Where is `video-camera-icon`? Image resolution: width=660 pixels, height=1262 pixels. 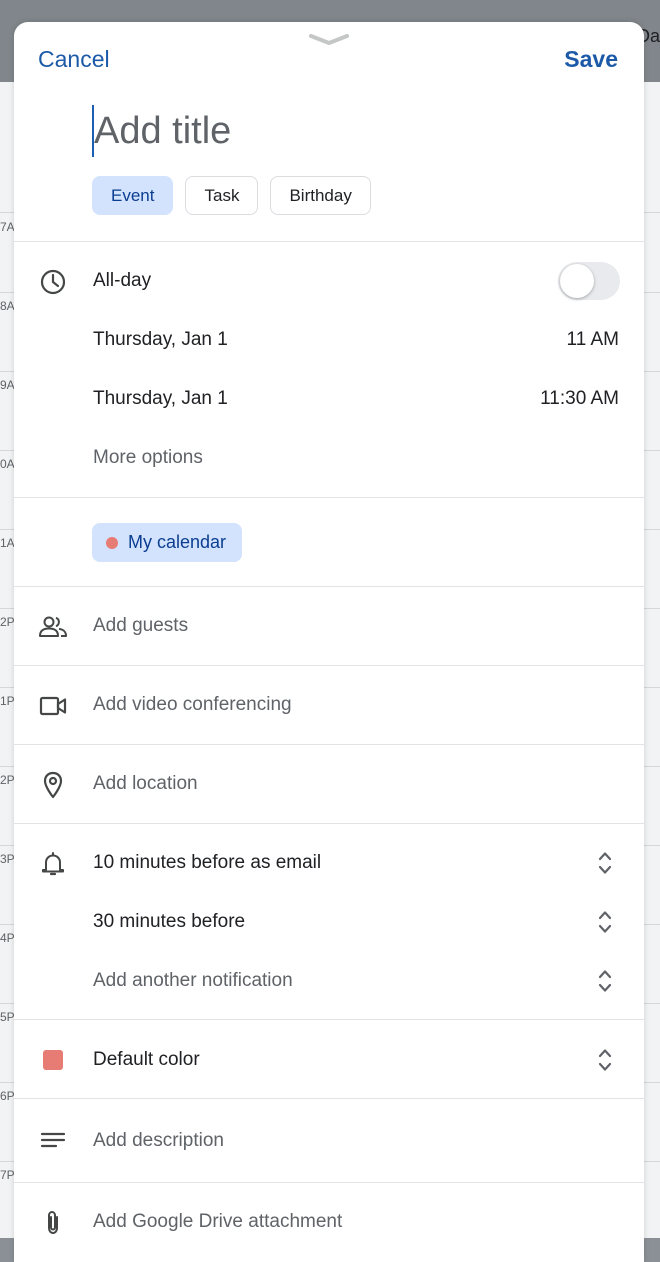
video-camera-icon is located at coordinates (53, 706).